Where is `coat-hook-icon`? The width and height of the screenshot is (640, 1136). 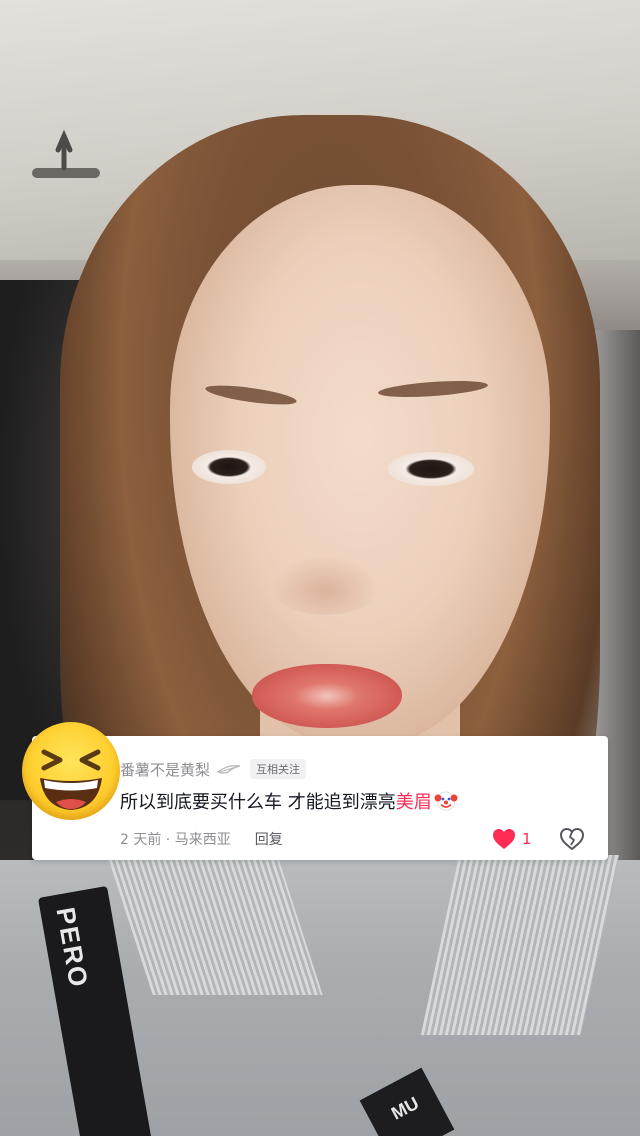
coat-hook-icon is located at coordinates (66, 153).